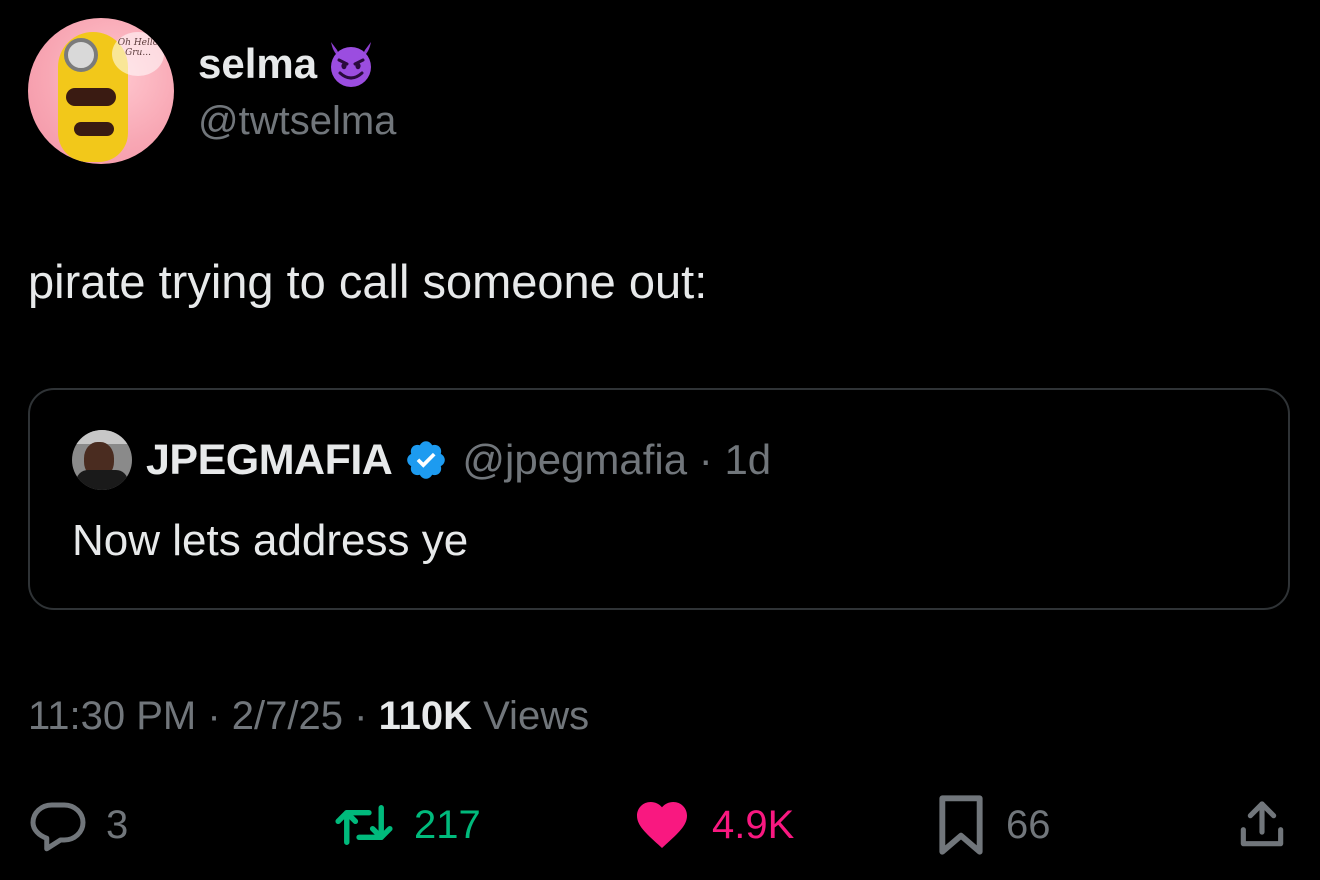 The height and width of the screenshot is (880, 1320). What do you see at coordinates (102, 480) in the screenshot?
I see `quoted-avatar-shirt` at bounding box center [102, 480].